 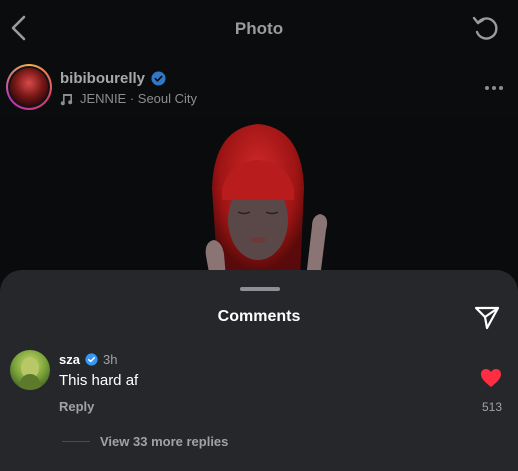 I want to click on comments-title: Comments, so click(x=259, y=316).